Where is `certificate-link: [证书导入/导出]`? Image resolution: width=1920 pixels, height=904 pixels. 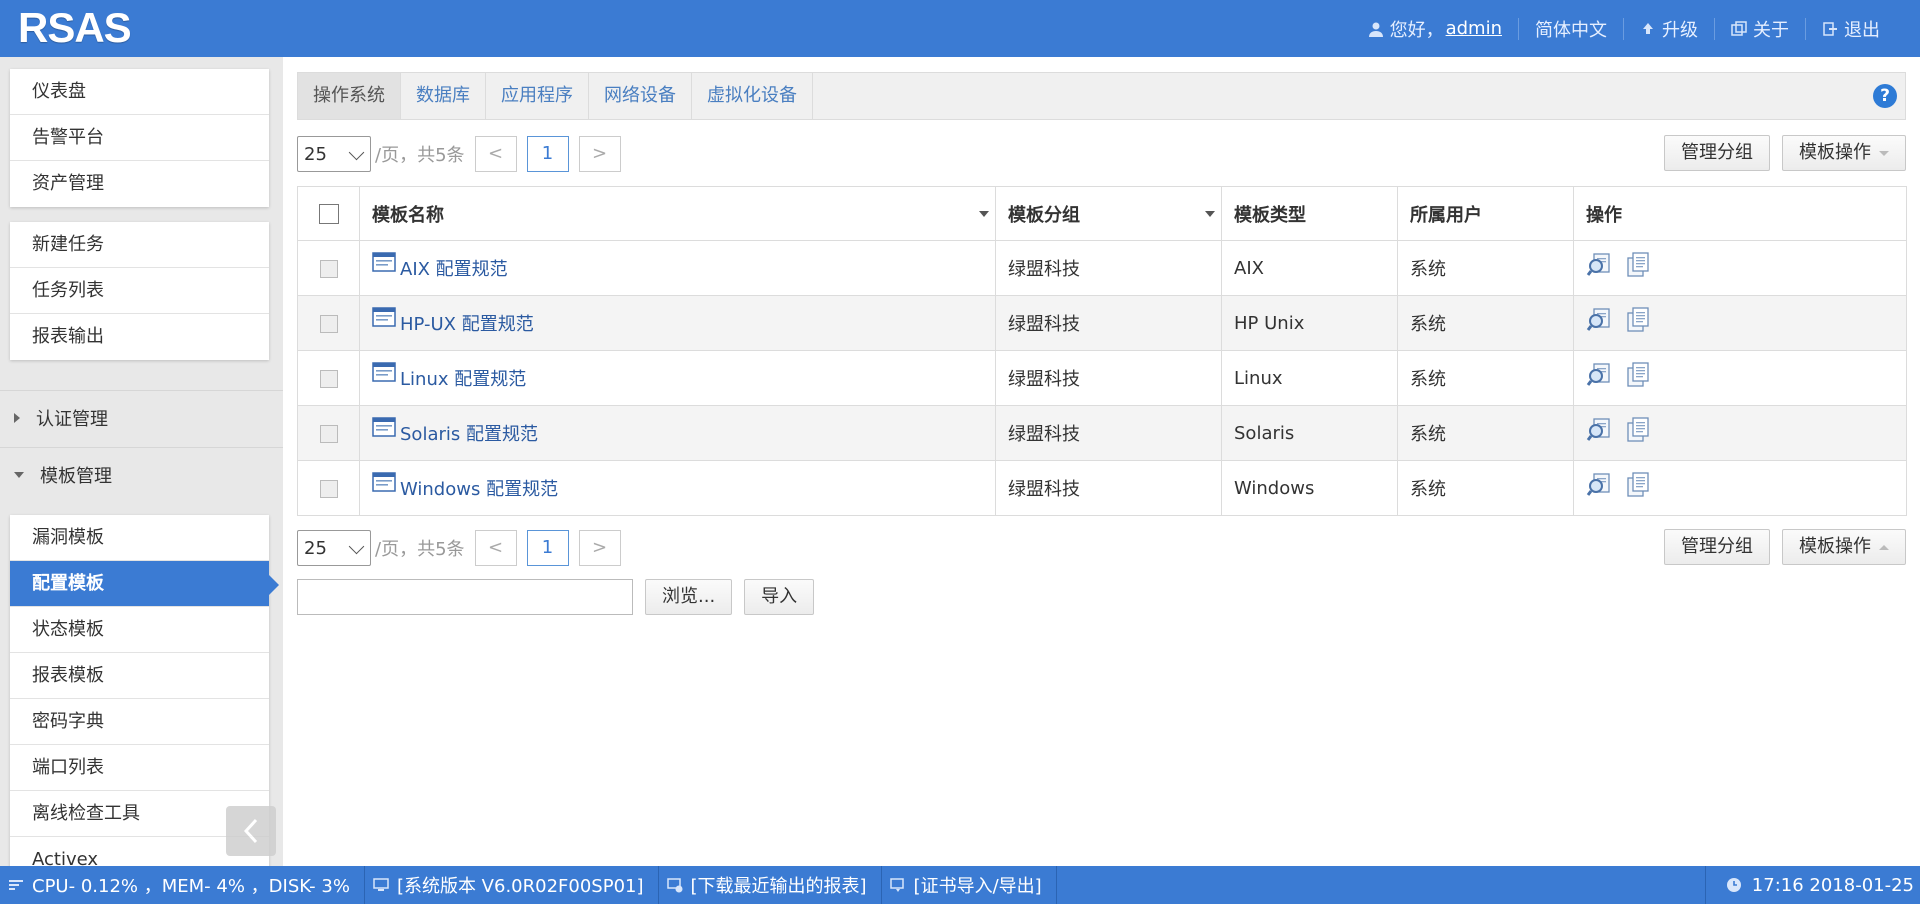
certificate-link: [证书导入/导出] is located at coordinates (969, 885).